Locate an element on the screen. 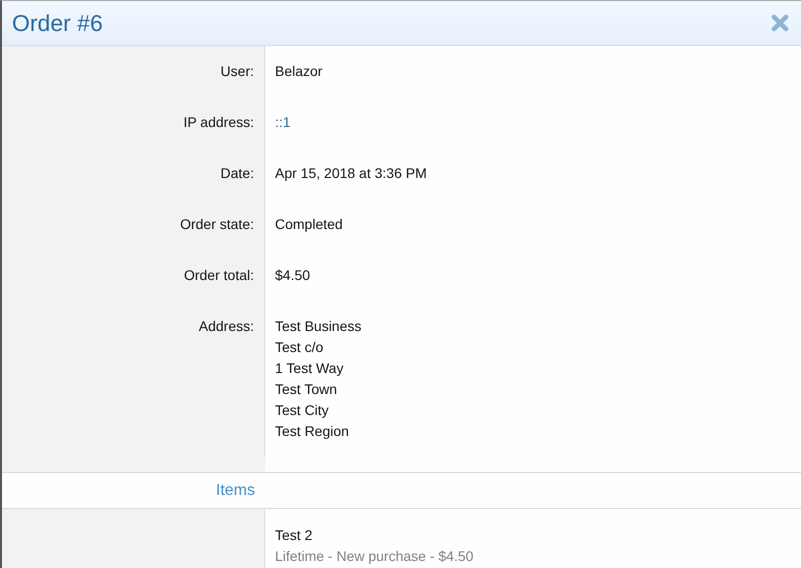 This screenshot has height=568, width=801. field-link: ::1 is located at coordinates (283, 122).